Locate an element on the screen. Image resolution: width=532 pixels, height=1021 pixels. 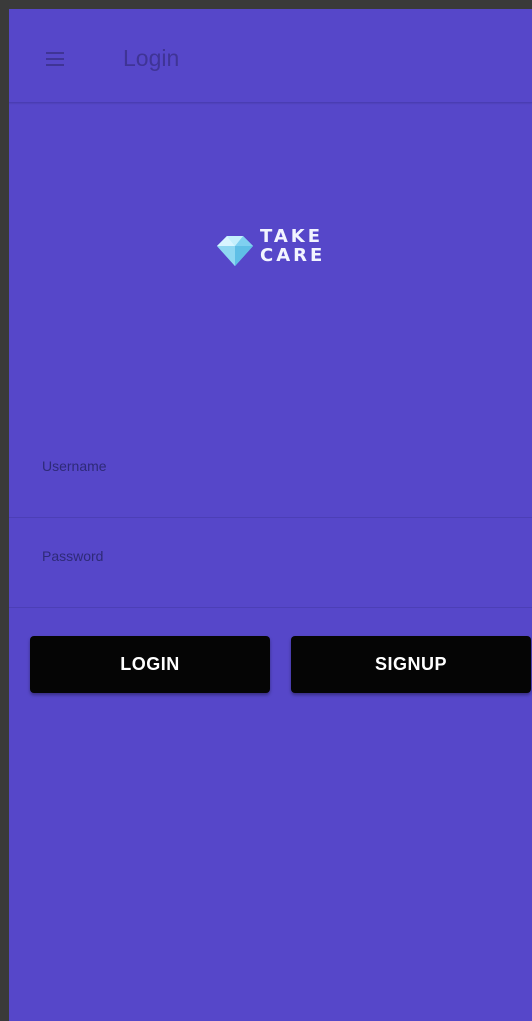
username-field: Username is located at coordinates (270, 473).